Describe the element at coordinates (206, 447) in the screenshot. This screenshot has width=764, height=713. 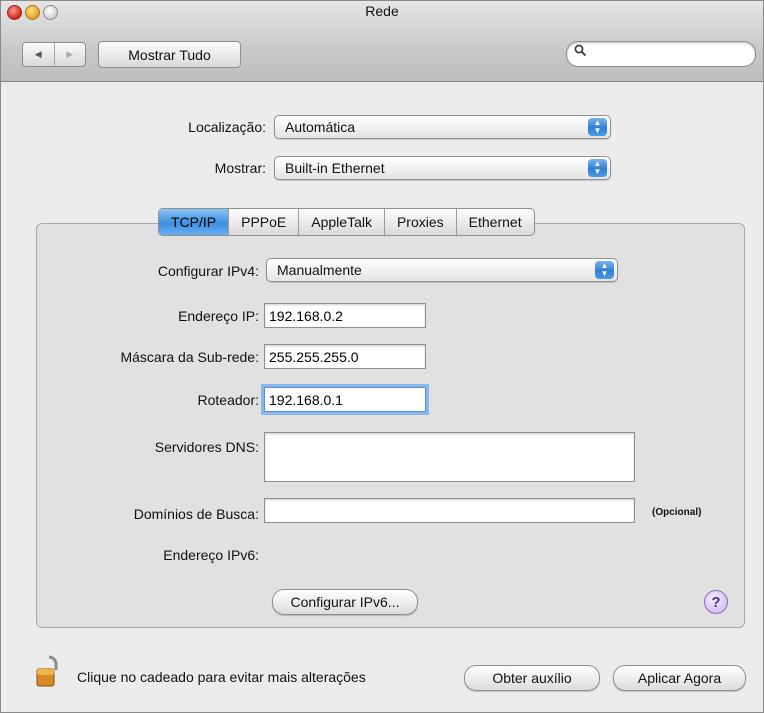
I see `dns-servers-label: Servidores DNS:` at that location.